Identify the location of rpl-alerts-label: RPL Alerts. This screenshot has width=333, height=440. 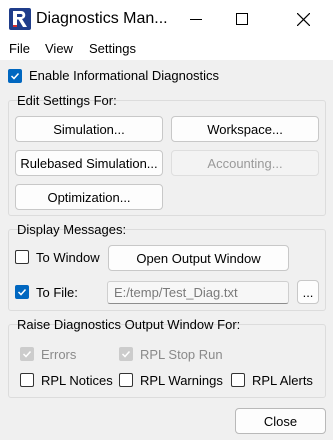
(282, 380).